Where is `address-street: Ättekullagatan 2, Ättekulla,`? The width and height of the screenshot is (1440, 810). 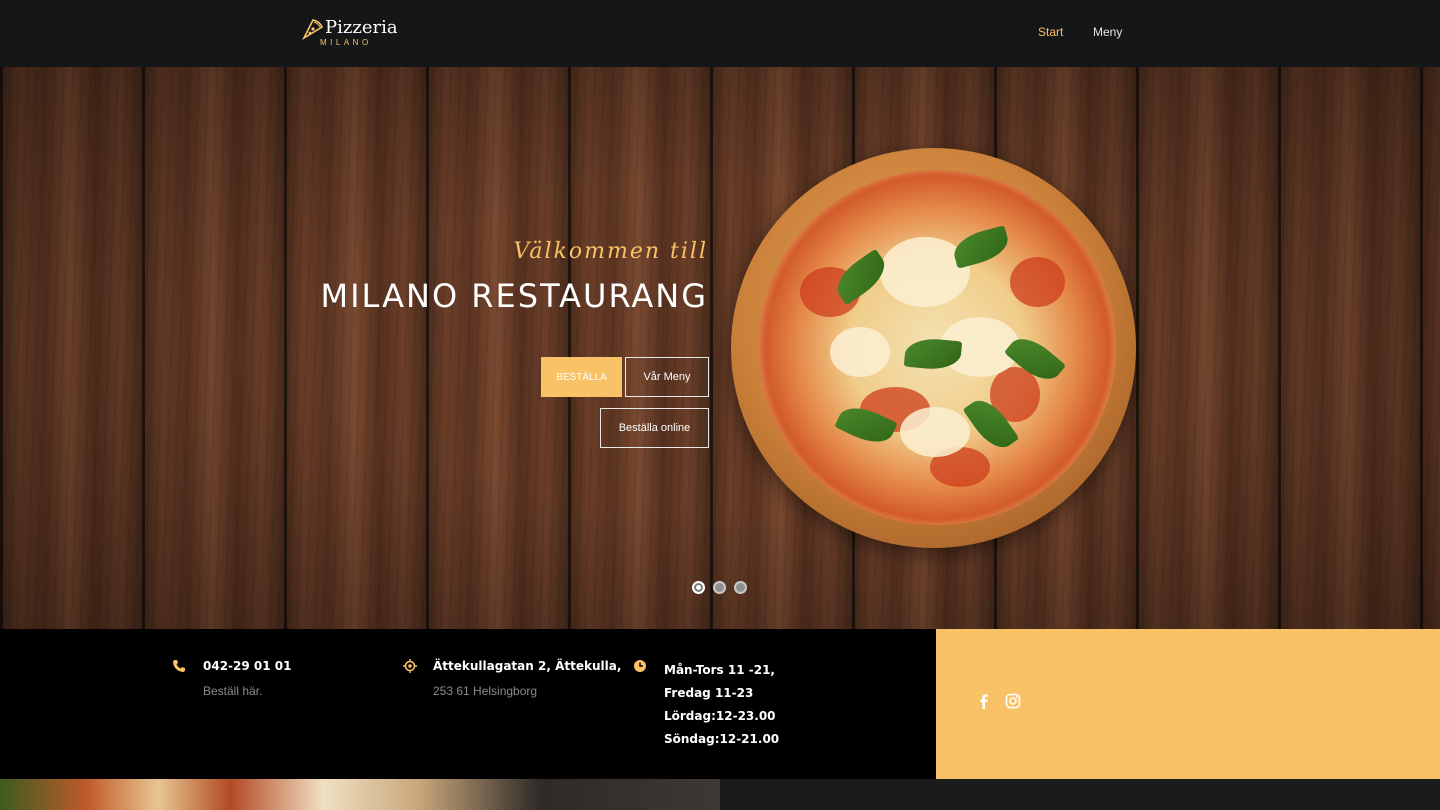 address-street: Ättekullagatan 2, Ättekulla, is located at coordinates (527, 666).